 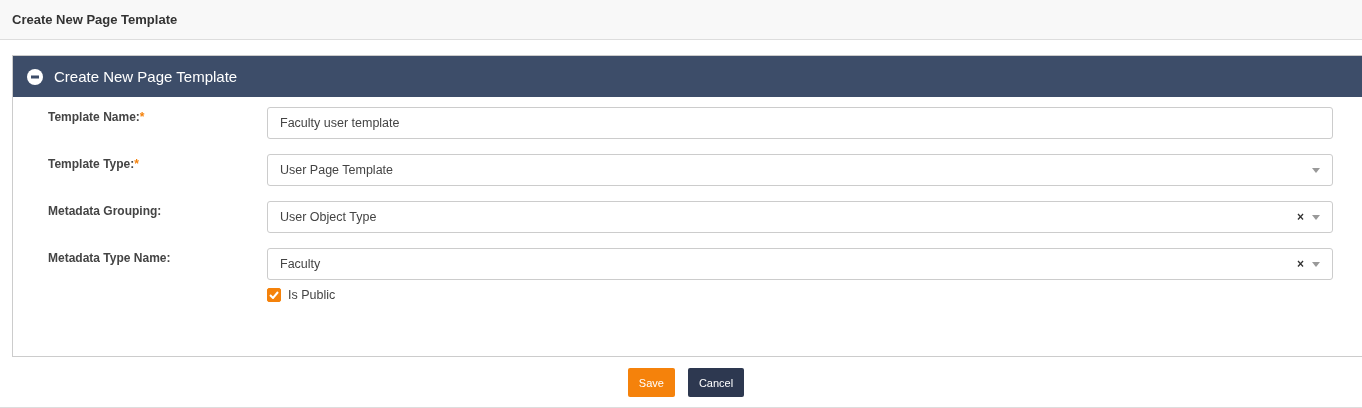 I want to click on field-label: Template Type:*, so click(x=93, y=163).